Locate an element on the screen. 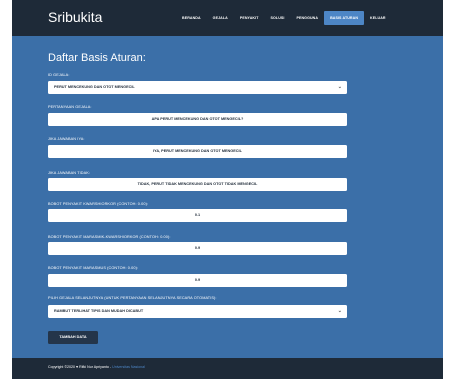 The height and width of the screenshot is (379, 456). id-gejala-value: PERUT MENCEKUNG DAN OTOT MENGECIL is located at coordinates (94, 87).